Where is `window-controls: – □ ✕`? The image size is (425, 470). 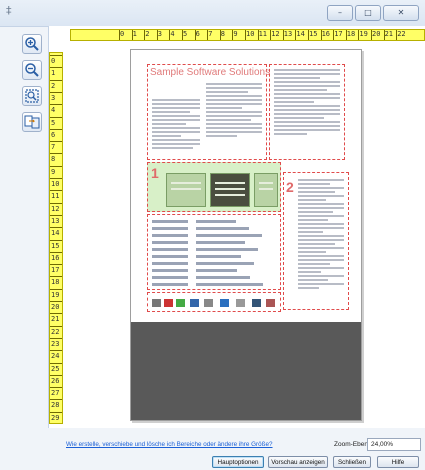
window-controls: – □ ✕ is located at coordinates (373, 13).